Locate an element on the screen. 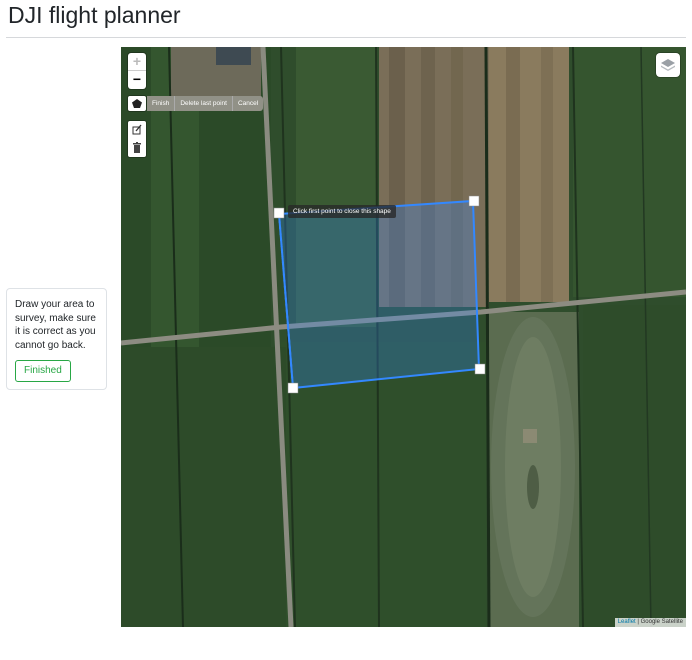 This screenshot has width=692, height=660. zoom-control: + − is located at coordinates (137, 71).